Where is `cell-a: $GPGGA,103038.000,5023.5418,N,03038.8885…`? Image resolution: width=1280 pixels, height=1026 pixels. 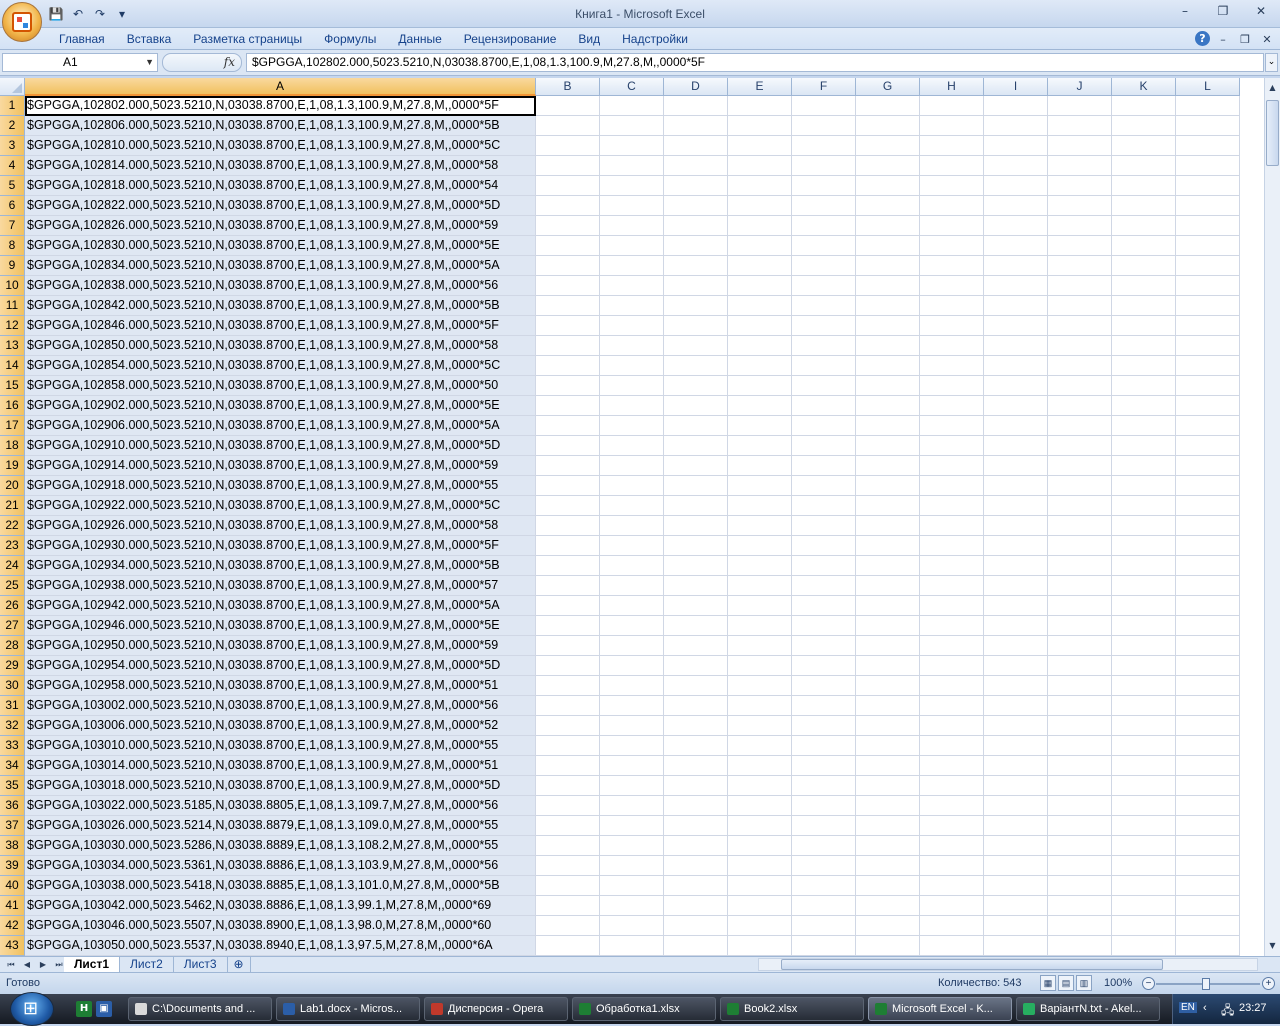 cell-a: $GPGGA,103038.000,5023.5418,N,03038.8885… is located at coordinates (280, 886).